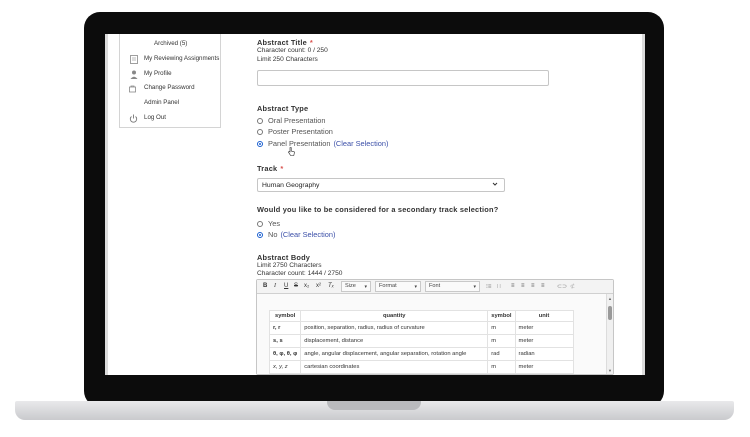 This screenshot has width=750, height=437. Describe the element at coordinates (452, 286) in the screenshot. I see `font-dropdown: Font ▾` at that location.